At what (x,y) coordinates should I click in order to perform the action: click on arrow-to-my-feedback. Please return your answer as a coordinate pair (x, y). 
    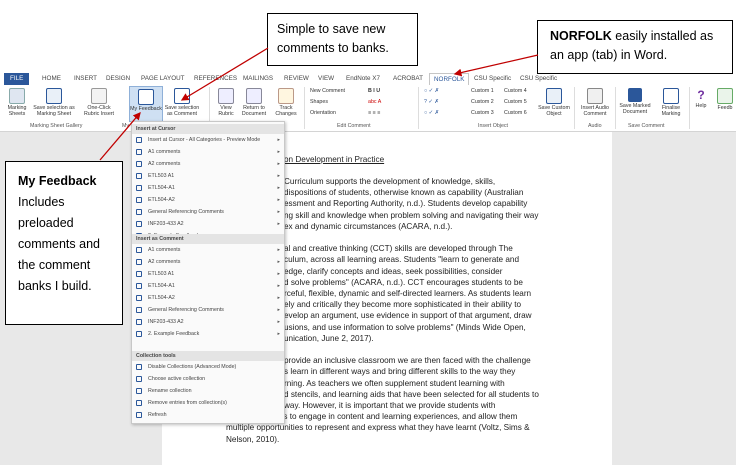
    Looking at the image, I should click on (120, 136).